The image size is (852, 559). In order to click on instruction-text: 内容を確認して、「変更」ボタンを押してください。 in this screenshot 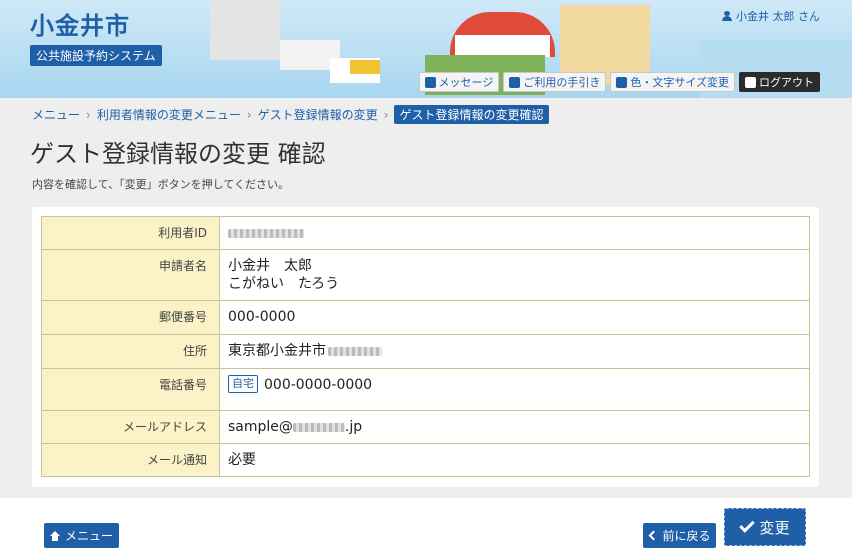, I will do `click(160, 184)`.